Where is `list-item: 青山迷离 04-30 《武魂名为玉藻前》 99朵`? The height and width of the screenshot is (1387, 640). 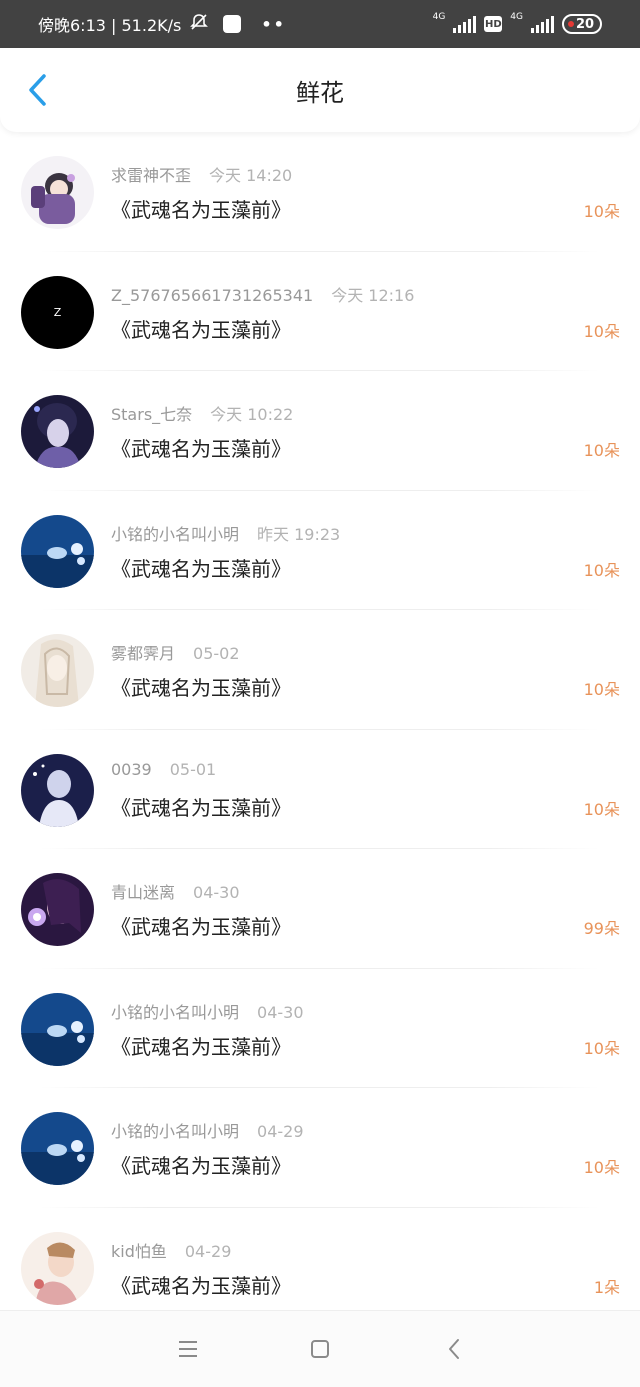
list-item: 青山迷离 04-30 《武魂名为玉藻前》 99朵 is located at coordinates (320, 909).